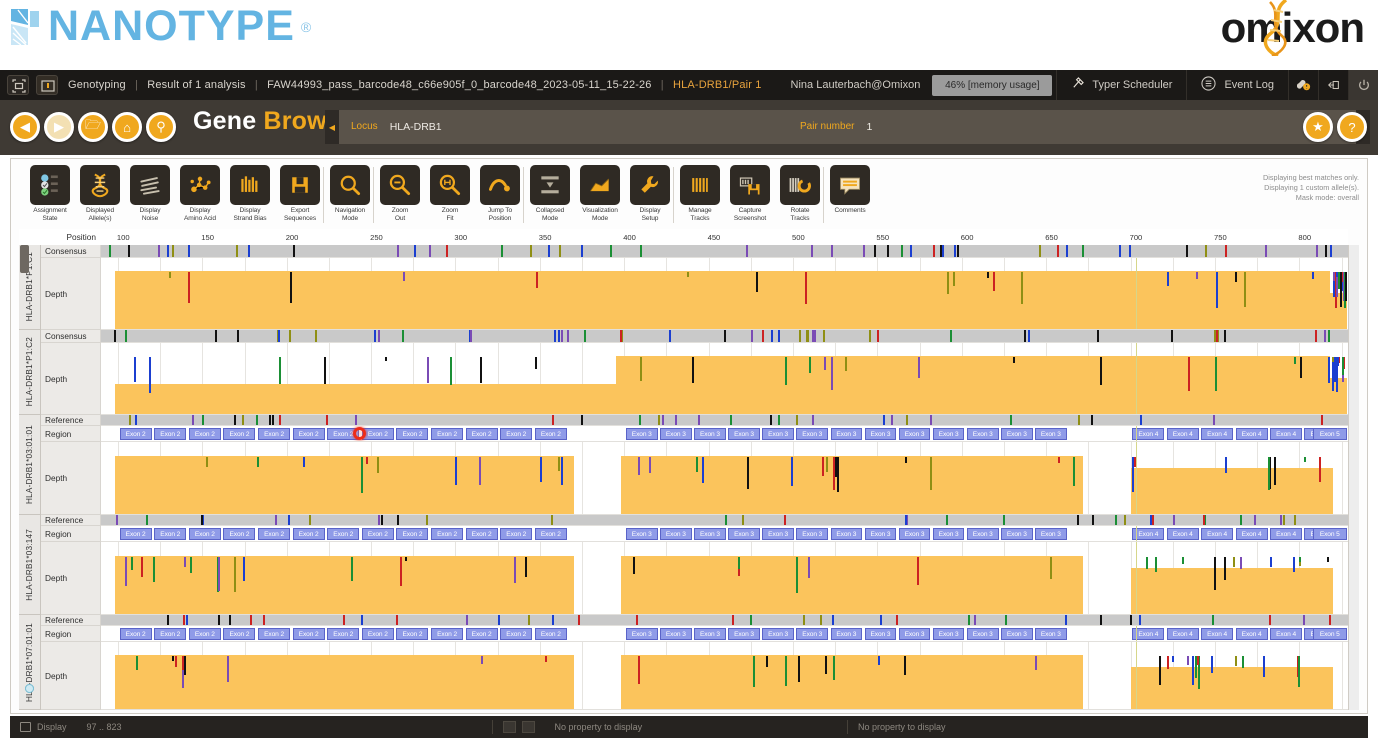 The width and height of the screenshot is (1378, 741). What do you see at coordinates (100, 194) in the screenshot?
I see `displayed-alleles-tool: Displayed Allele(s)` at bounding box center [100, 194].